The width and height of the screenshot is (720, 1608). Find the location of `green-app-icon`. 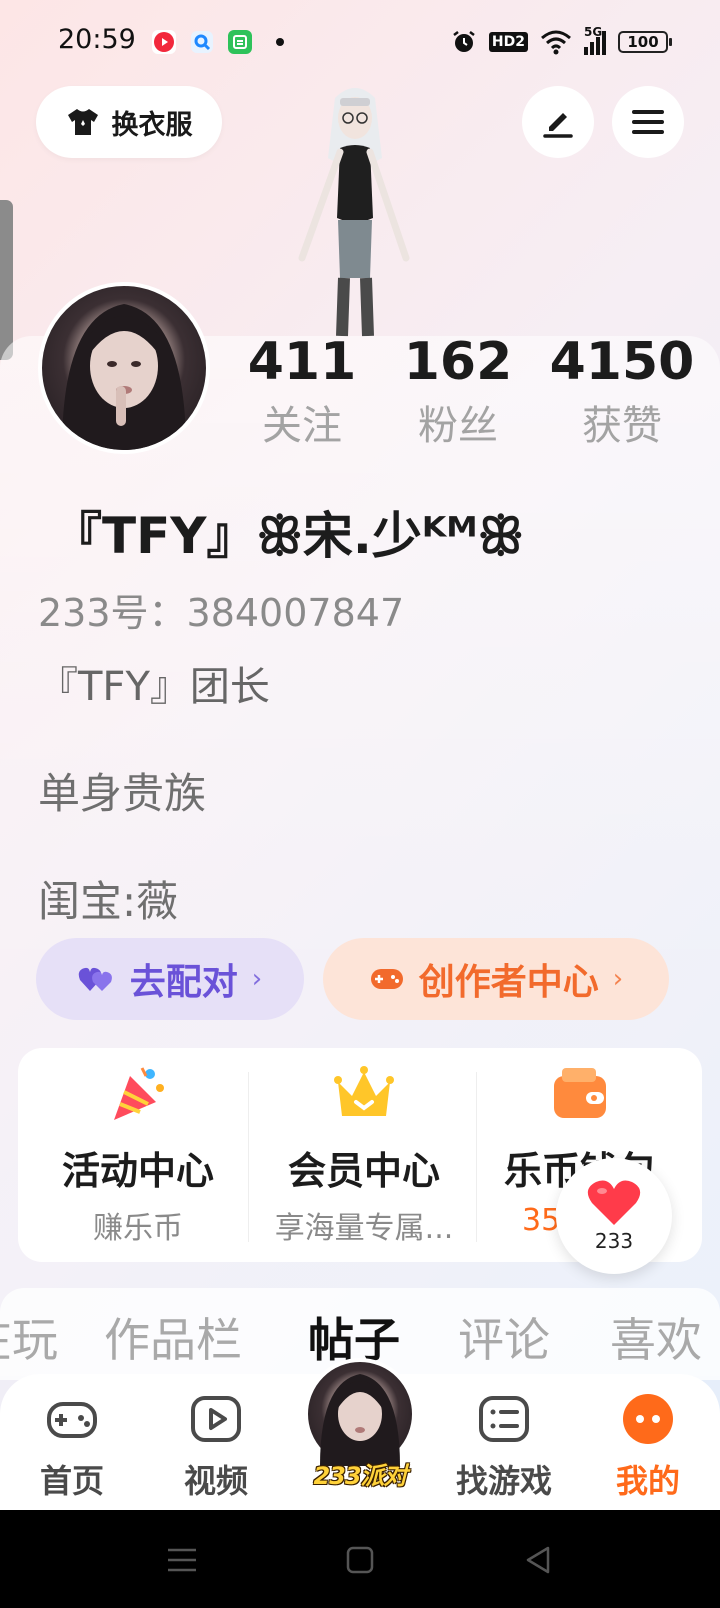

green-app-icon is located at coordinates (240, 42).